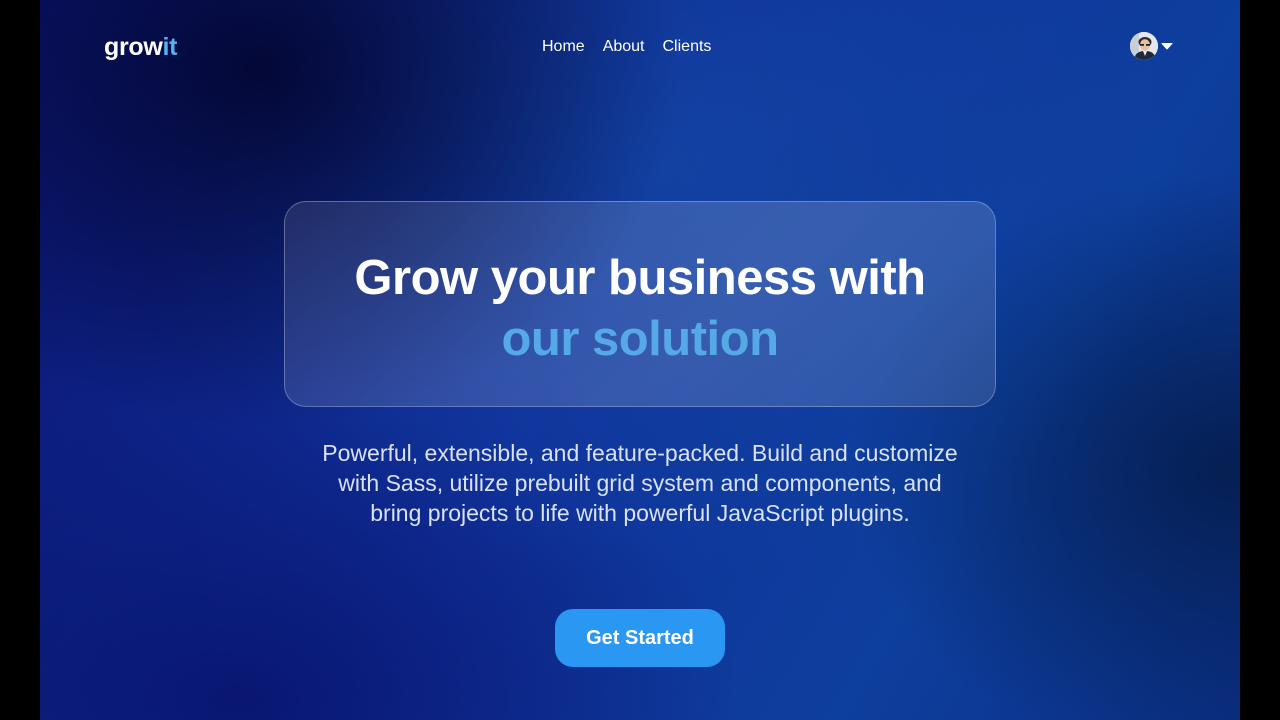 This screenshot has width=1280, height=720. Describe the element at coordinates (563, 47) in the screenshot. I see `nav-item-home: Home` at that location.